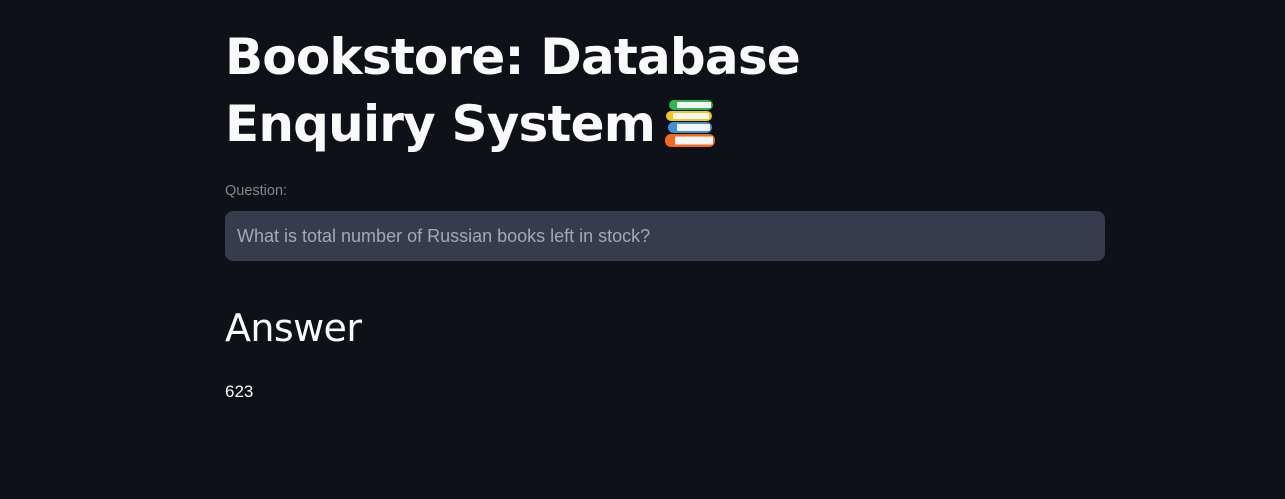 Image resolution: width=1285 pixels, height=499 pixels. What do you see at coordinates (256, 191) in the screenshot?
I see `question-label: Question:` at bounding box center [256, 191].